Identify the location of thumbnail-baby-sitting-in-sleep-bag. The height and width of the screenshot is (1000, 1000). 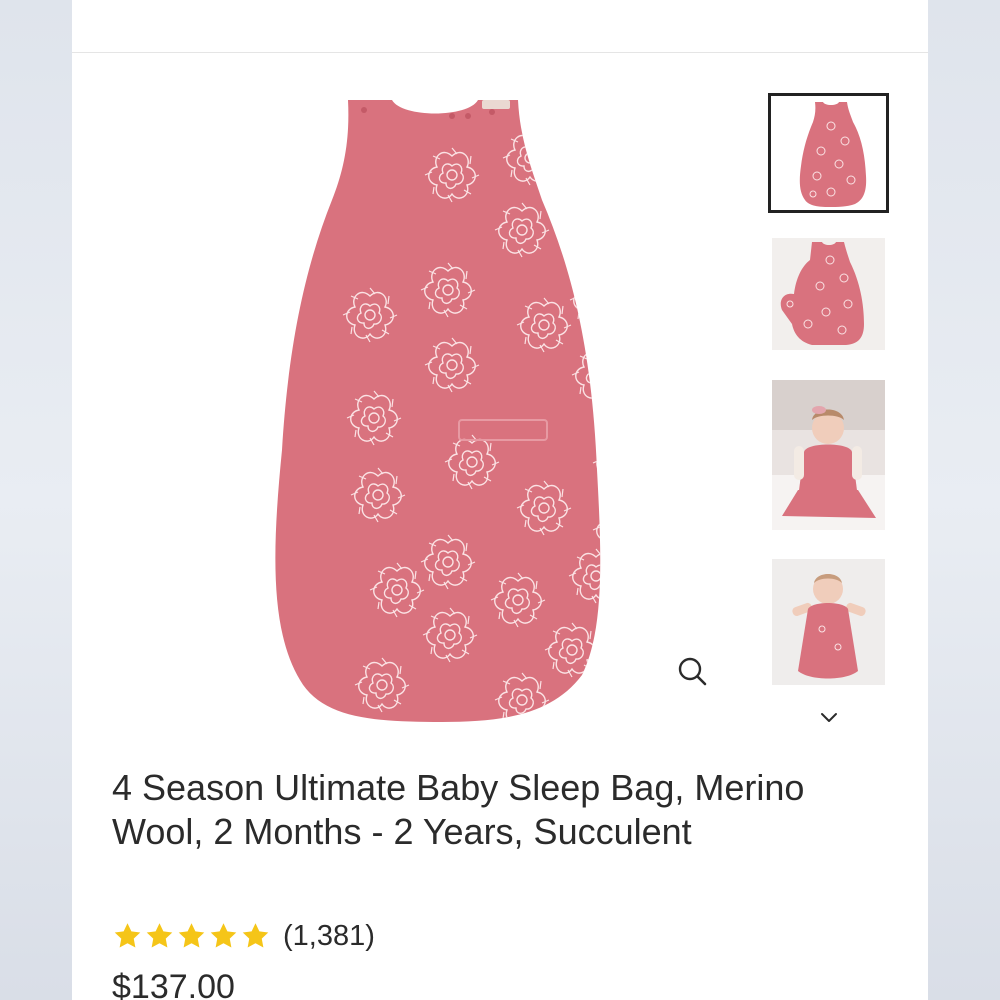
(828, 455).